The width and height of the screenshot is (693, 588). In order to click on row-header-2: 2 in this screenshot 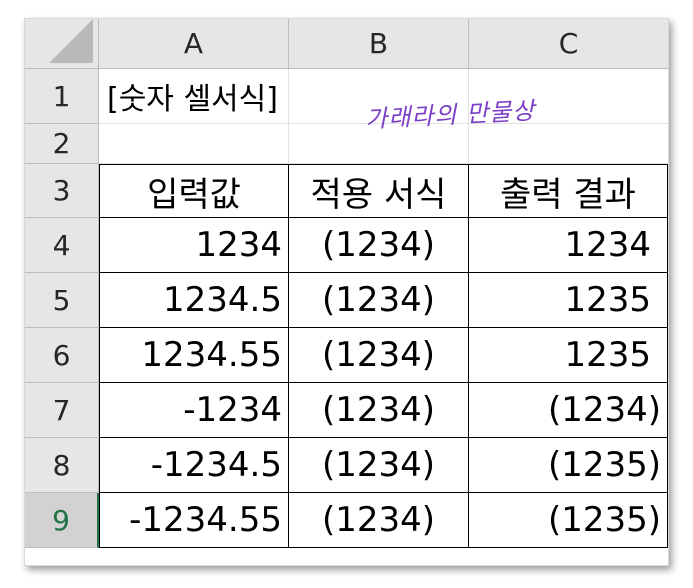, I will do `click(62, 144)`.